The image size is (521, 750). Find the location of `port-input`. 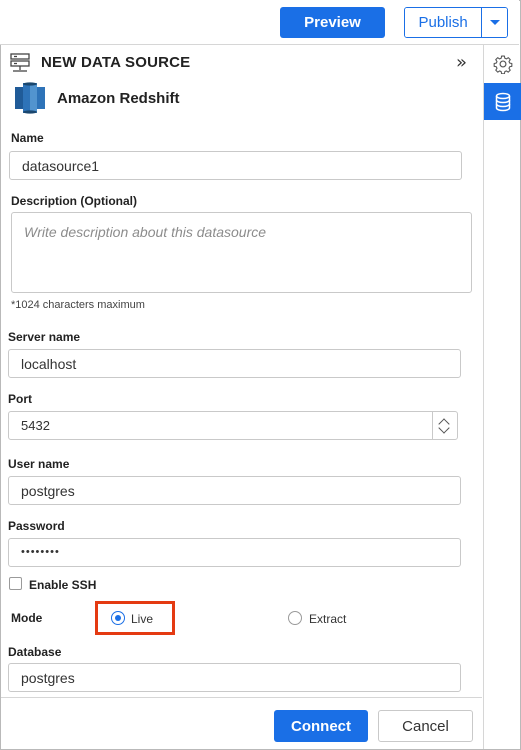

port-input is located at coordinates (233, 425).